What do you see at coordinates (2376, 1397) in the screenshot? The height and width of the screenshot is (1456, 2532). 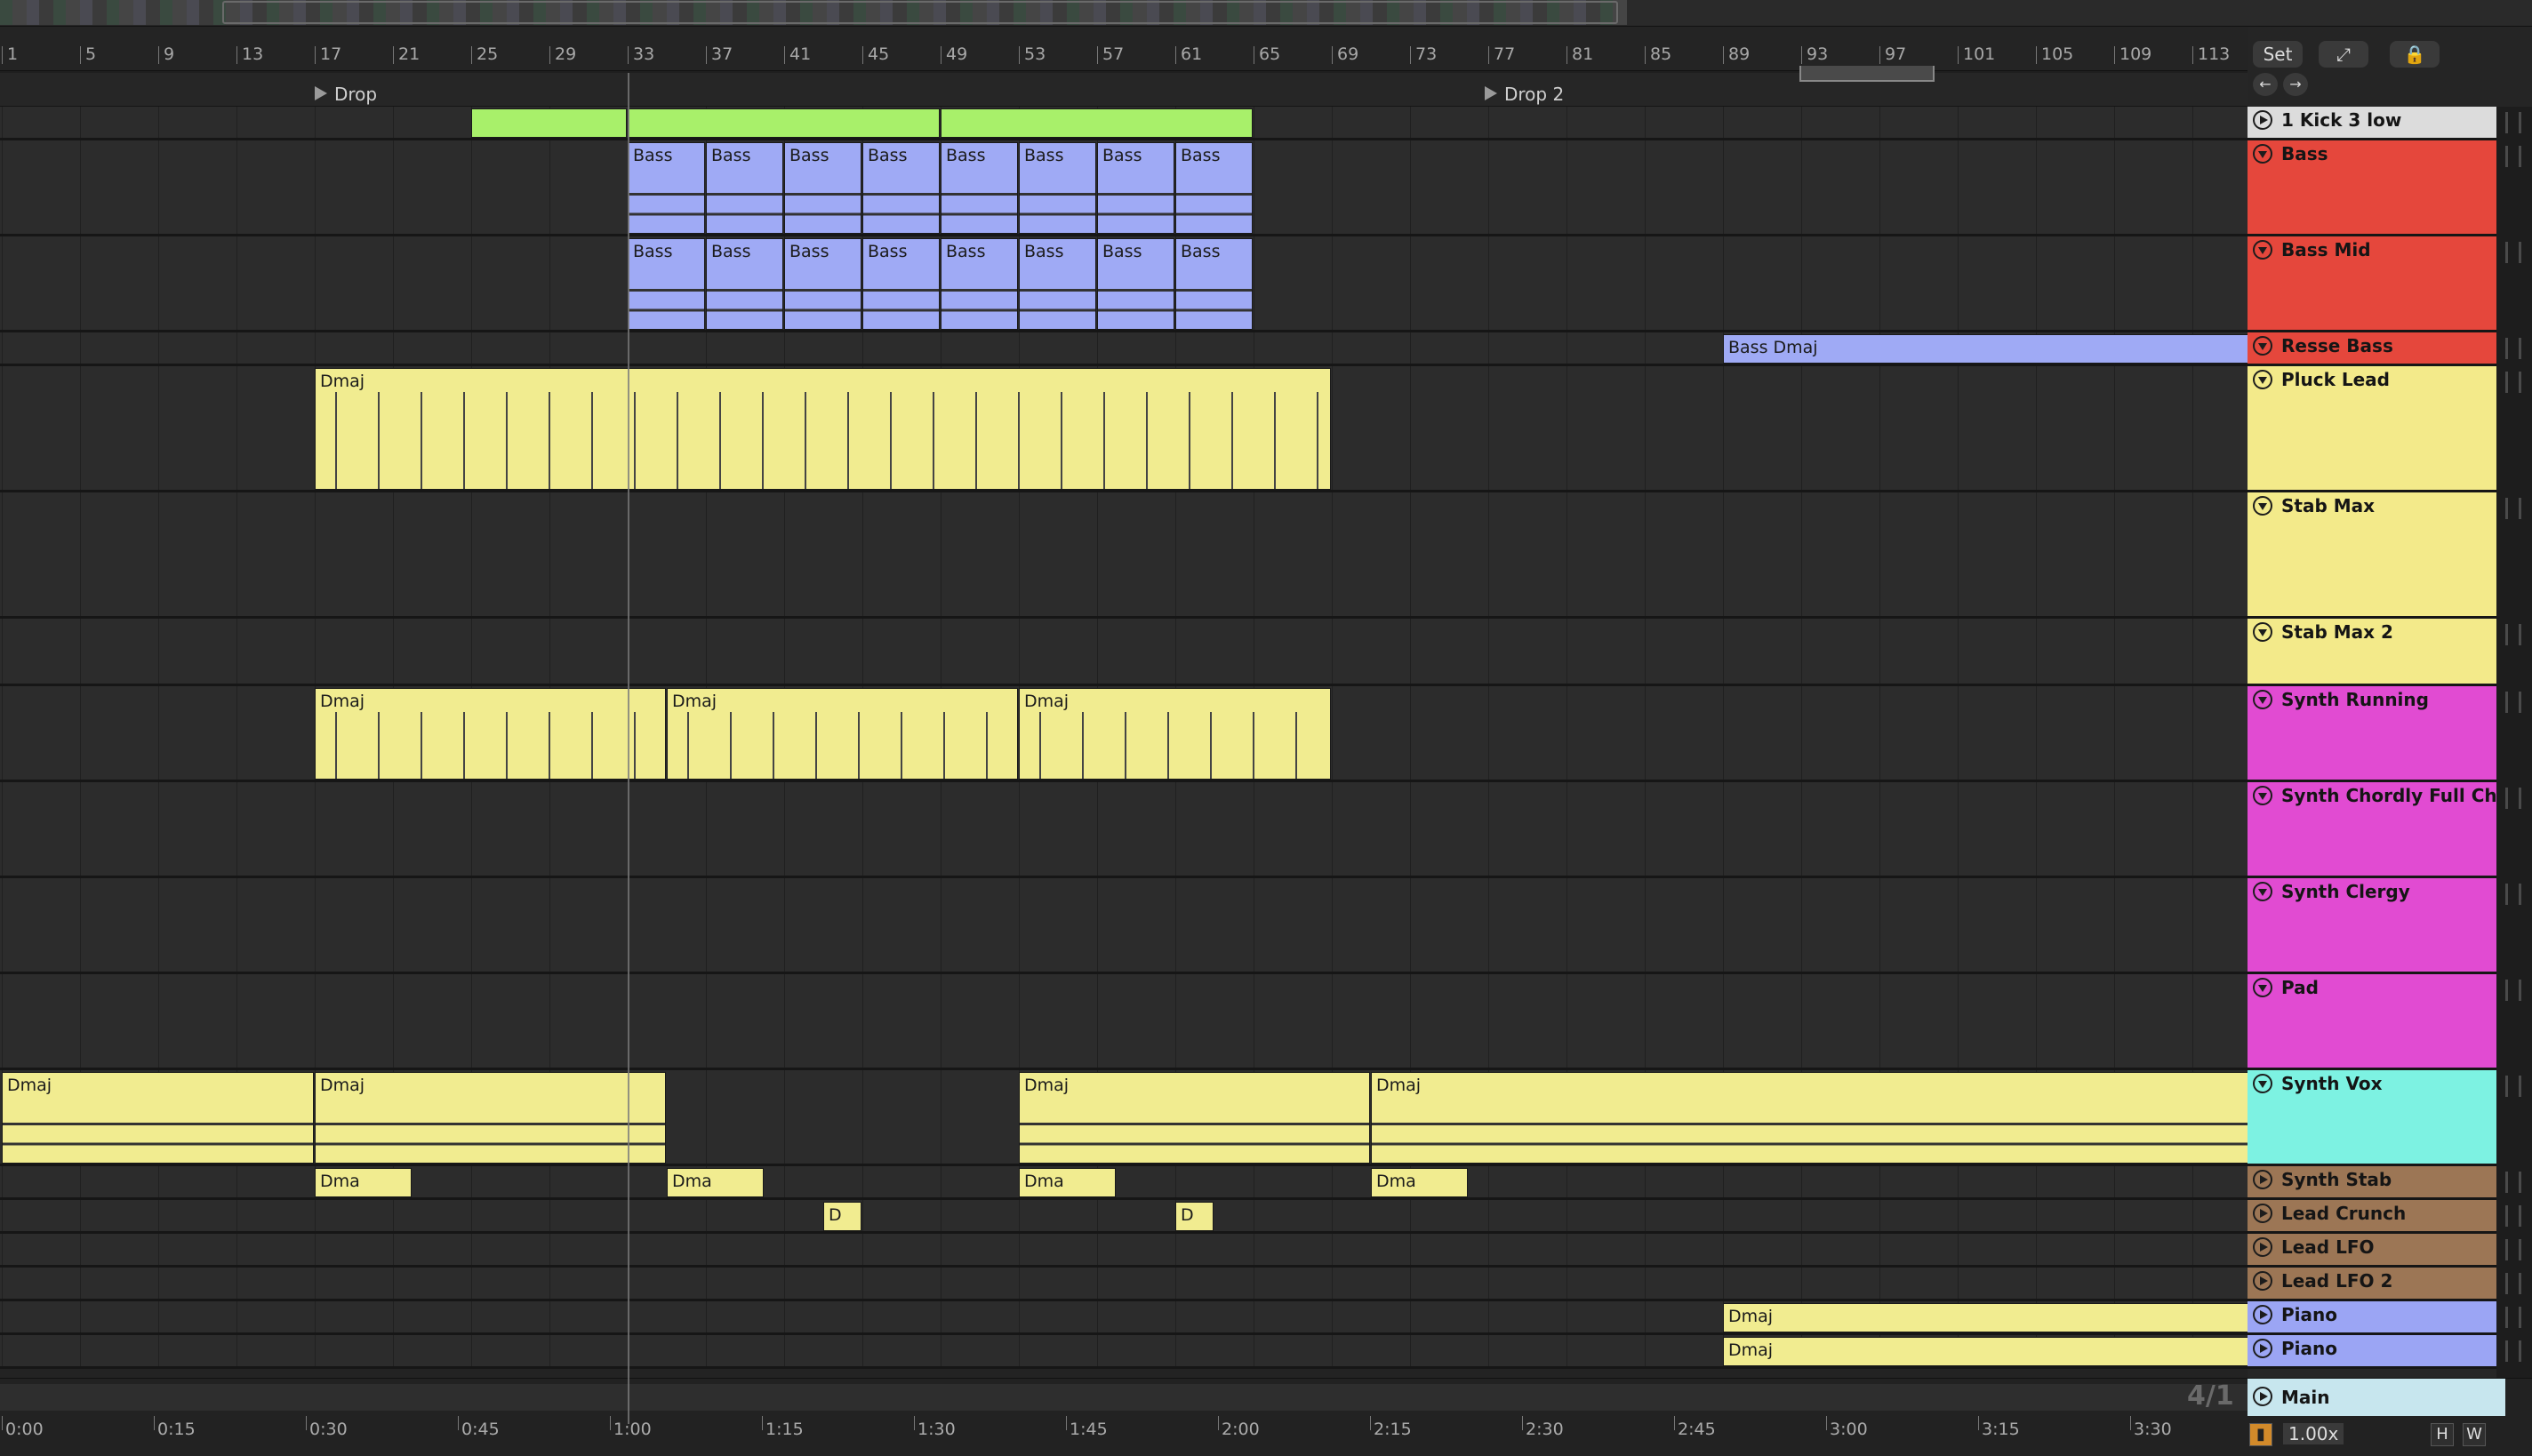 I see `main-track-header: Main` at bounding box center [2376, 1397].